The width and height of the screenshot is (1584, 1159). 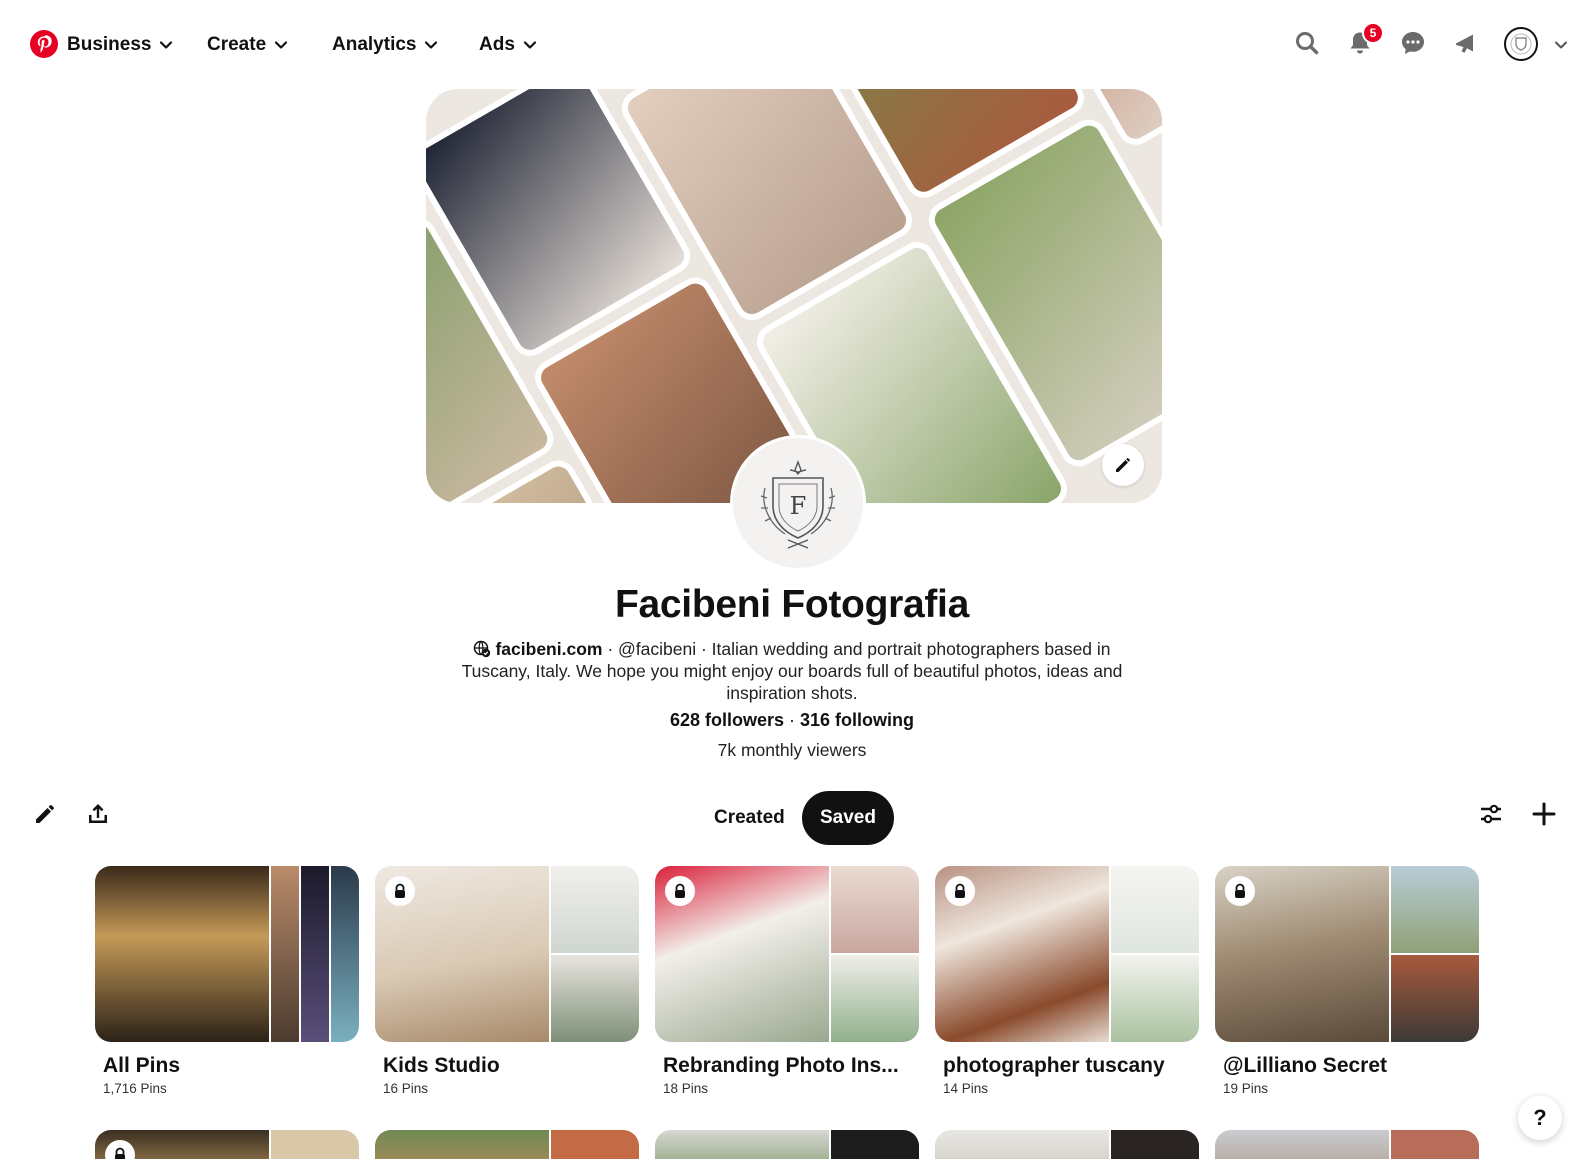 What do you see at coordinates (135, 1088) in the screenshot?
I see `board-pin-count: 1,716 Pins` at bounding box center [135, 1088].